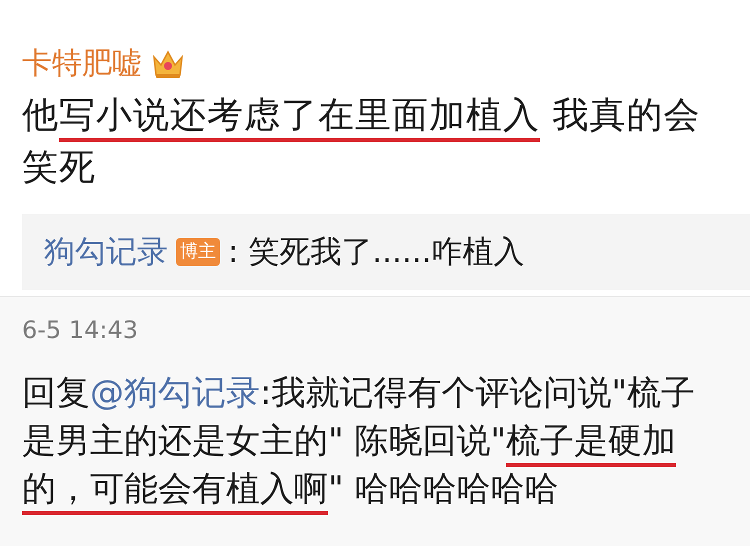 The height and width of the screenshot is (549, 750). I want to click on reply-author: 狗勾记录, so click(106, 252).